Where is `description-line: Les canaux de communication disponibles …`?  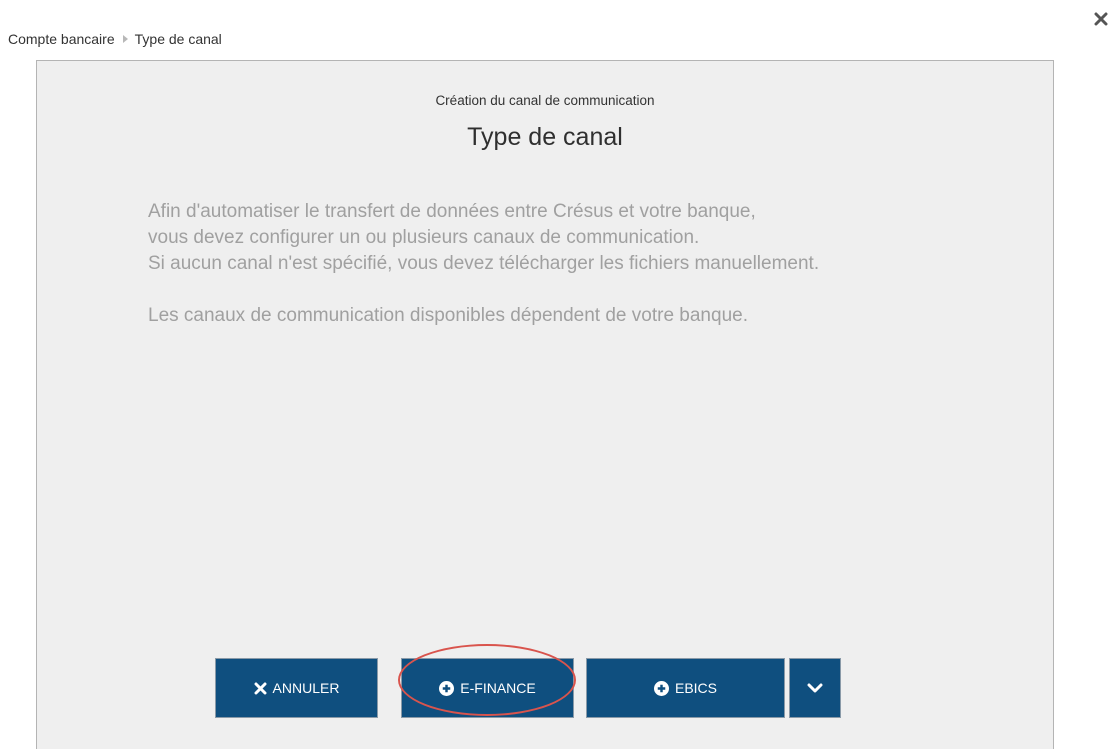 description-line: Les canaux de communication disponibles … is located at coordinates (448, 315).